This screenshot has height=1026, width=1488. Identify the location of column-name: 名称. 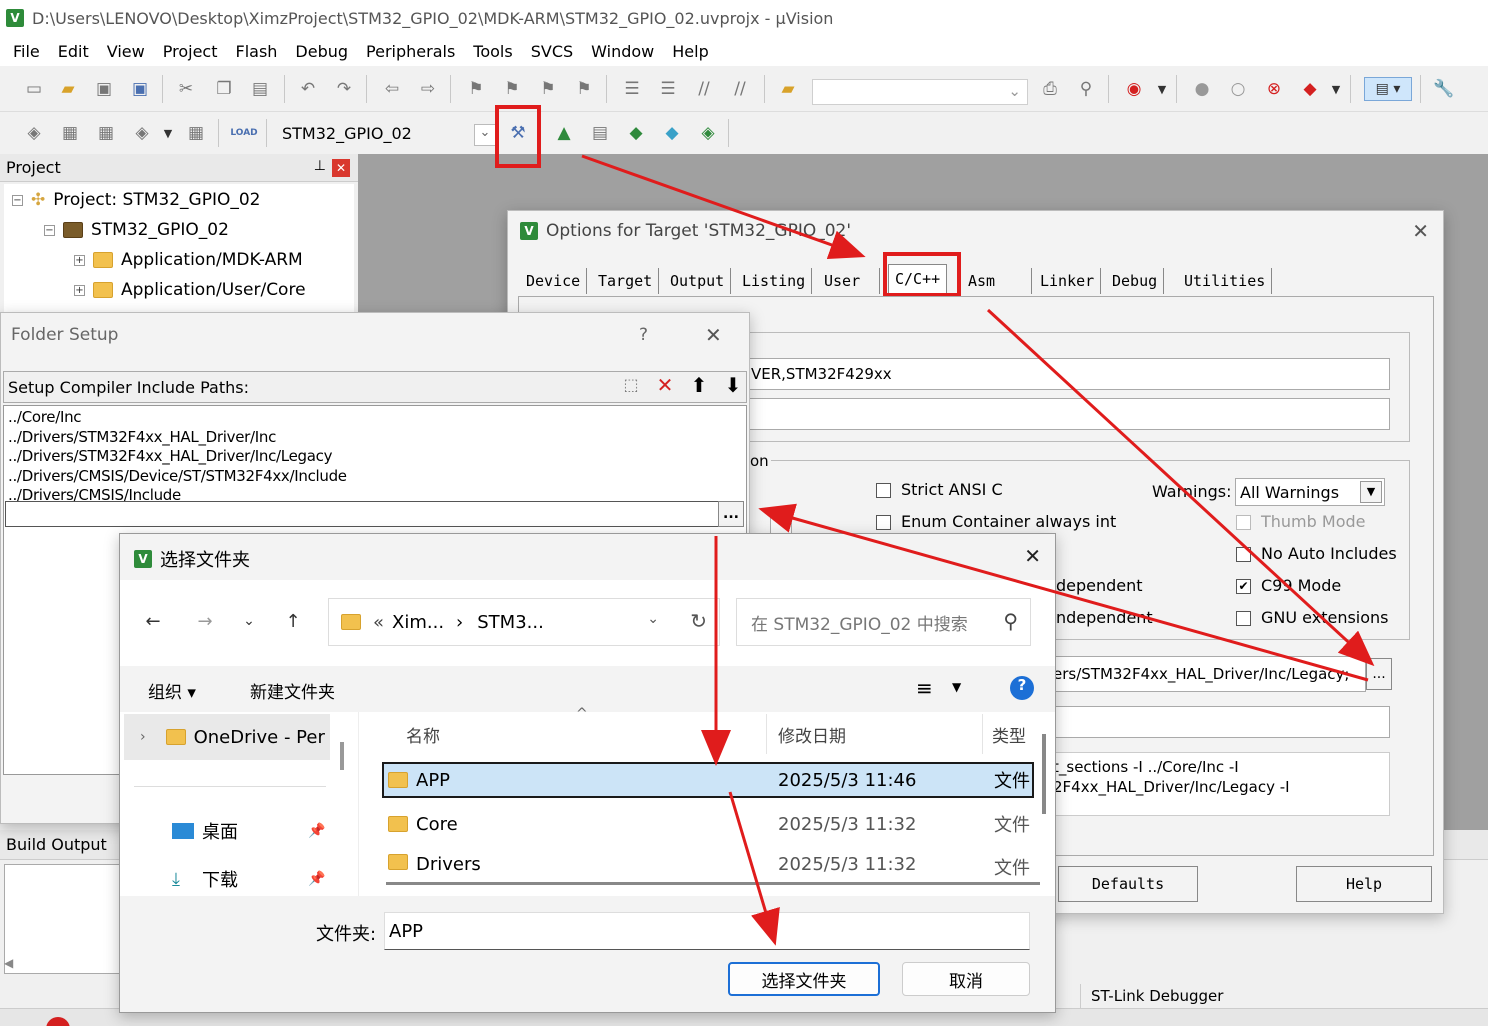
(423, 734).